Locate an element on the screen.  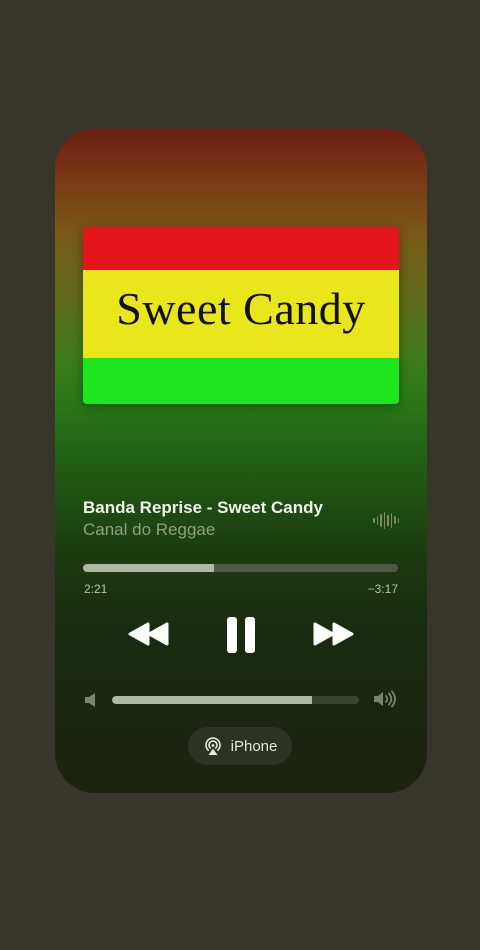
volume-low-icon is located at coordinates (90, 700).